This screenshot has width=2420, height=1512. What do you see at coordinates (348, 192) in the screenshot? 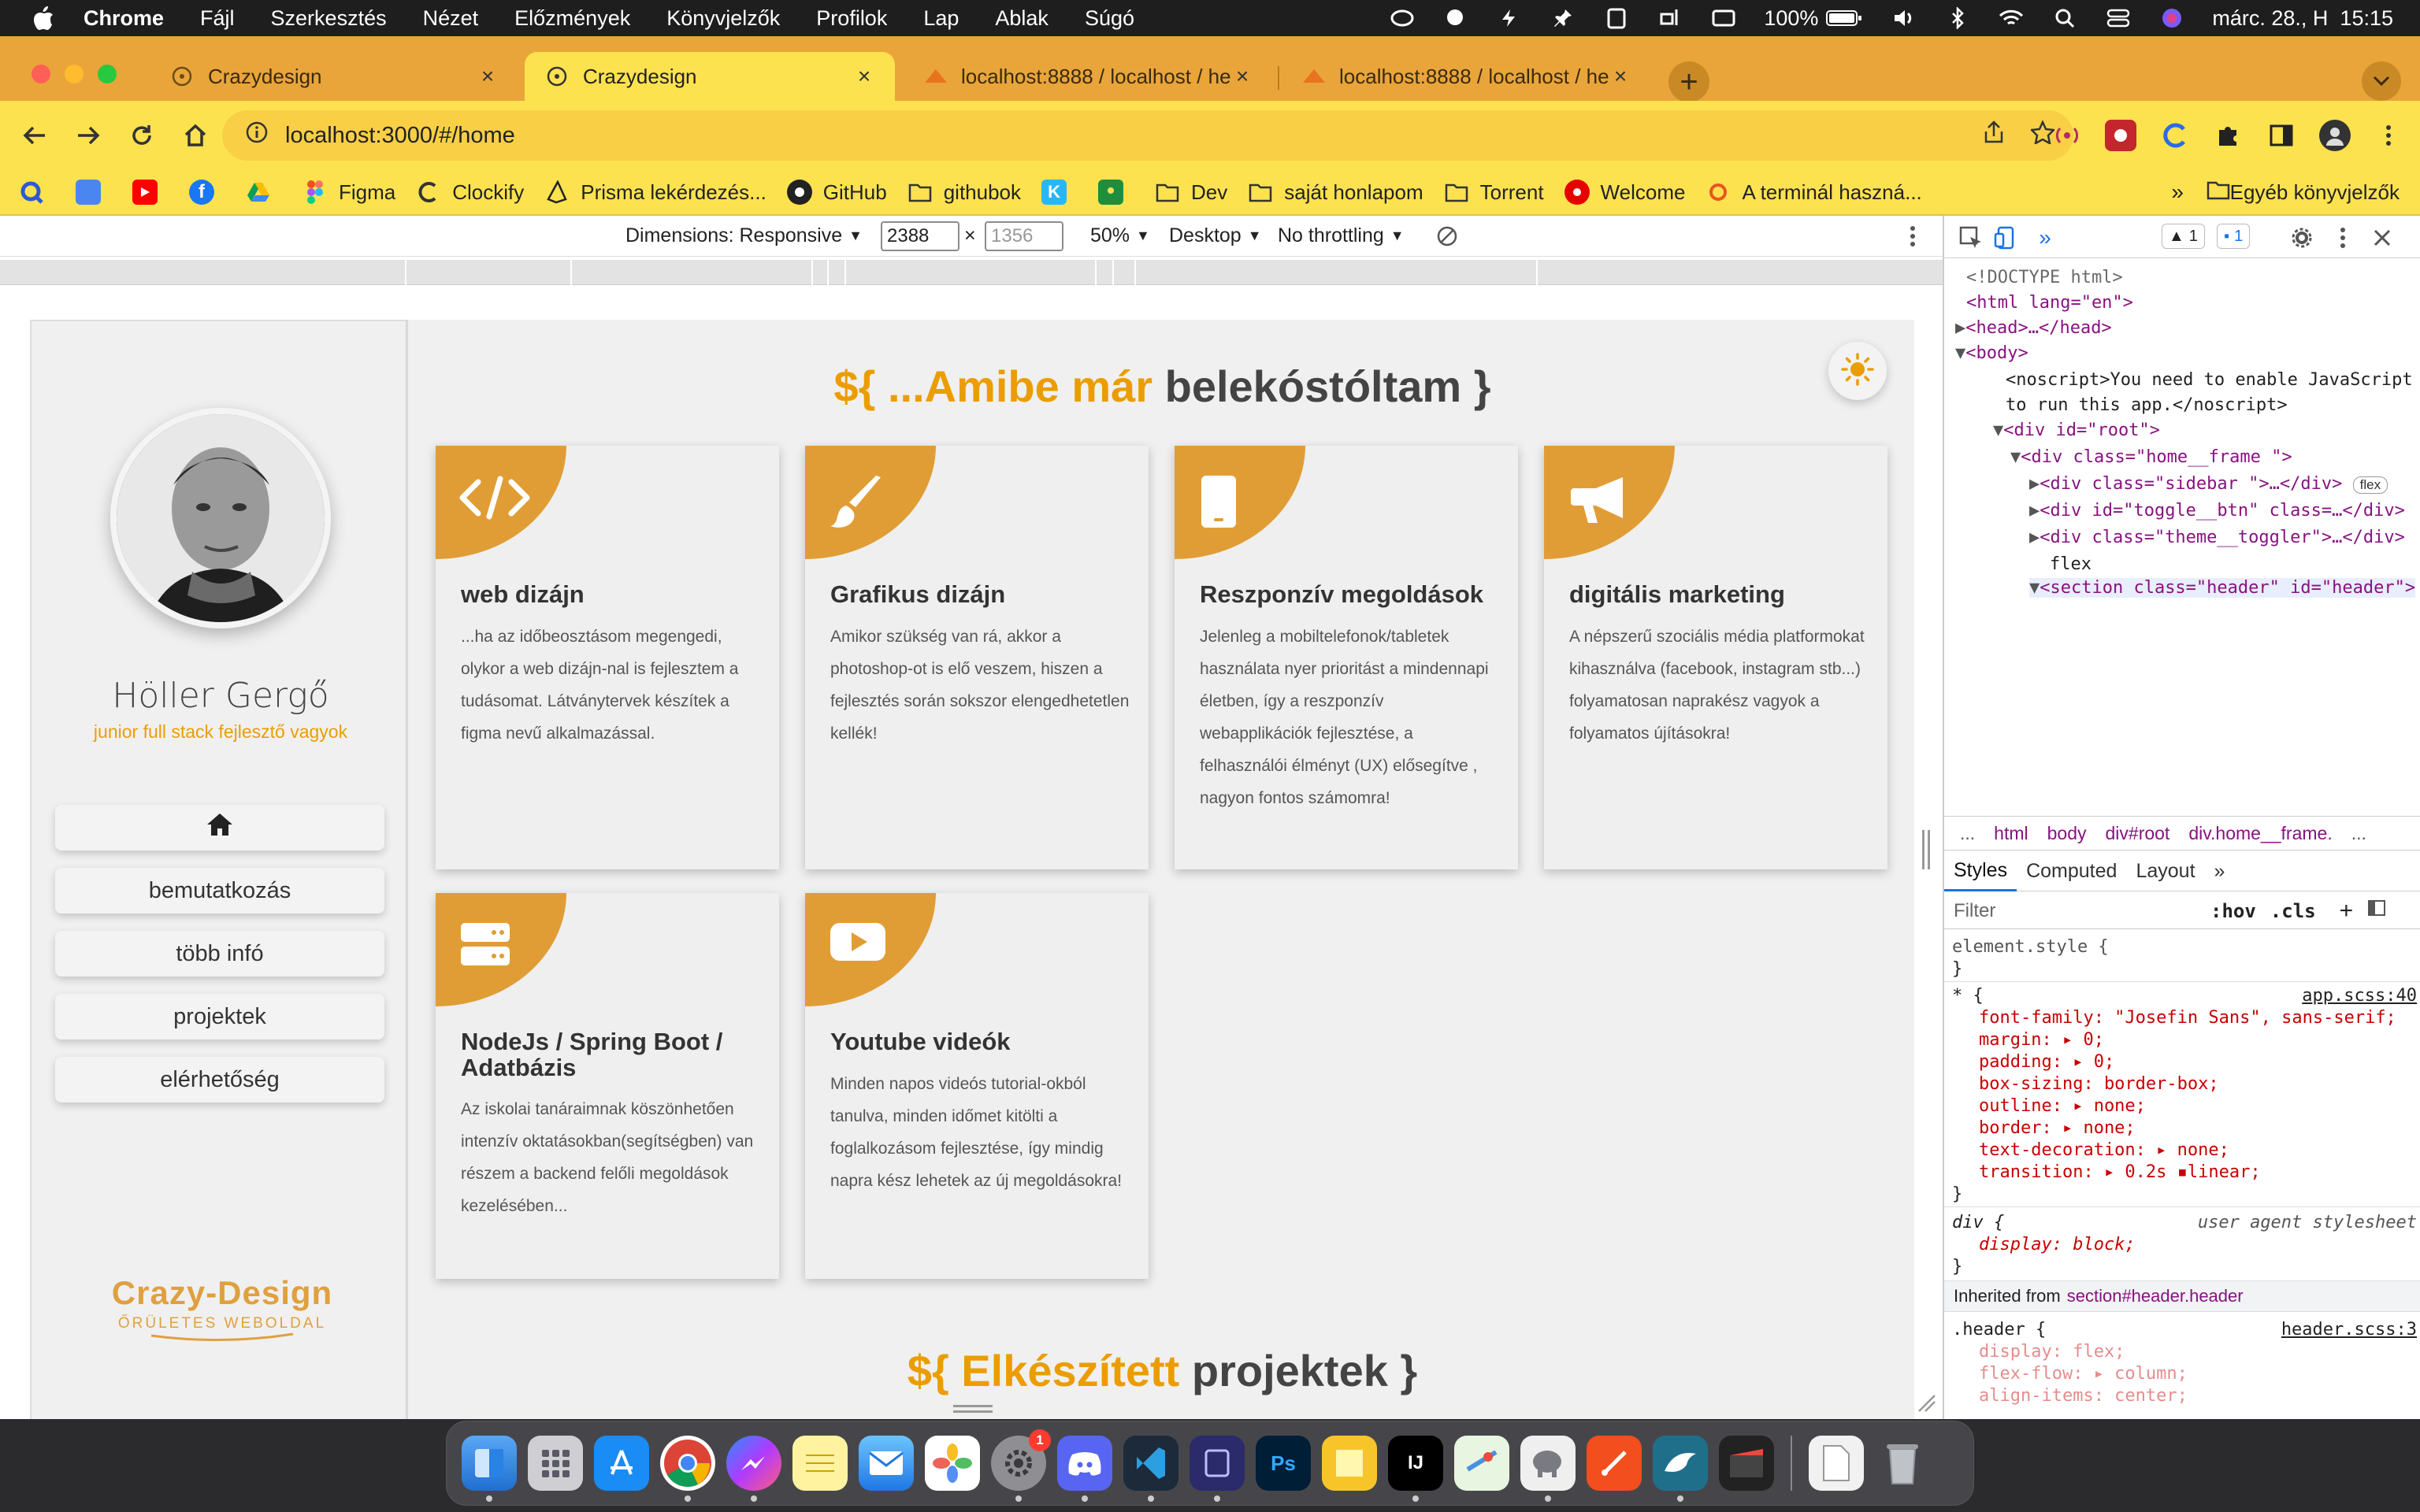
I see `bookmark-figma: Figma` at bounding box center [348, 192].